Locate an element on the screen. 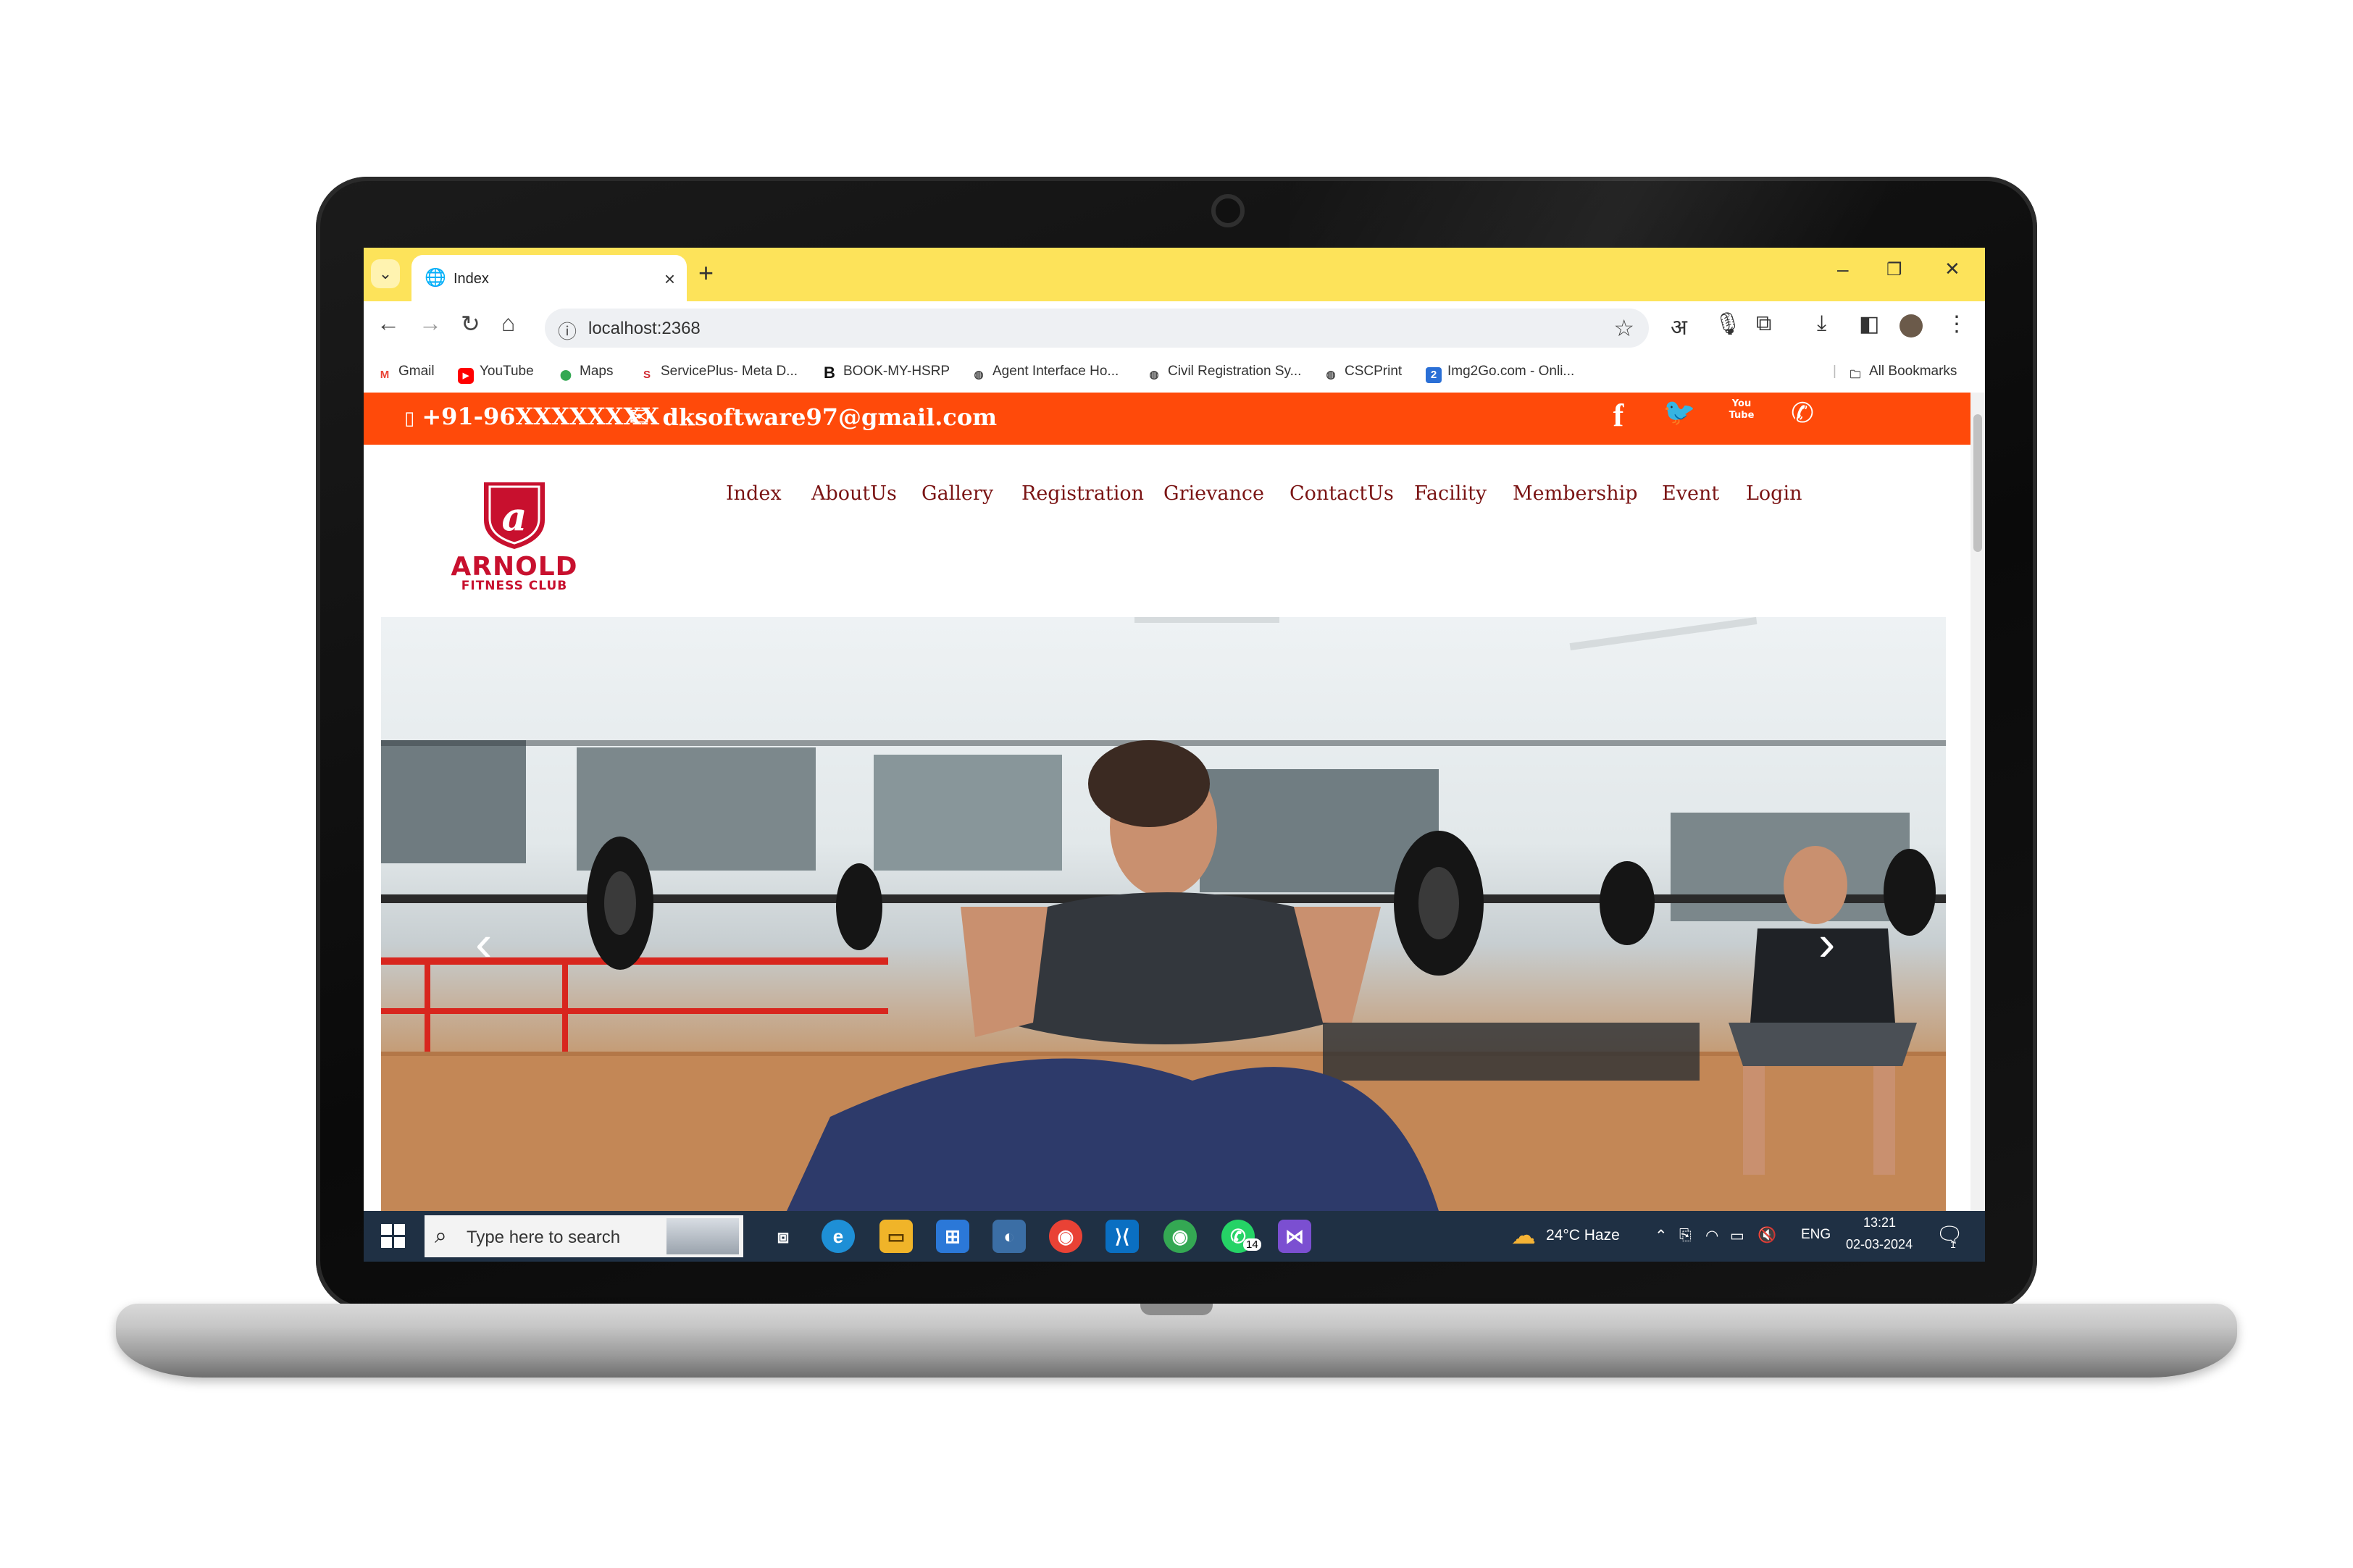  bookmark-star-icon: ☆ is located at coordinates (1624, 328).